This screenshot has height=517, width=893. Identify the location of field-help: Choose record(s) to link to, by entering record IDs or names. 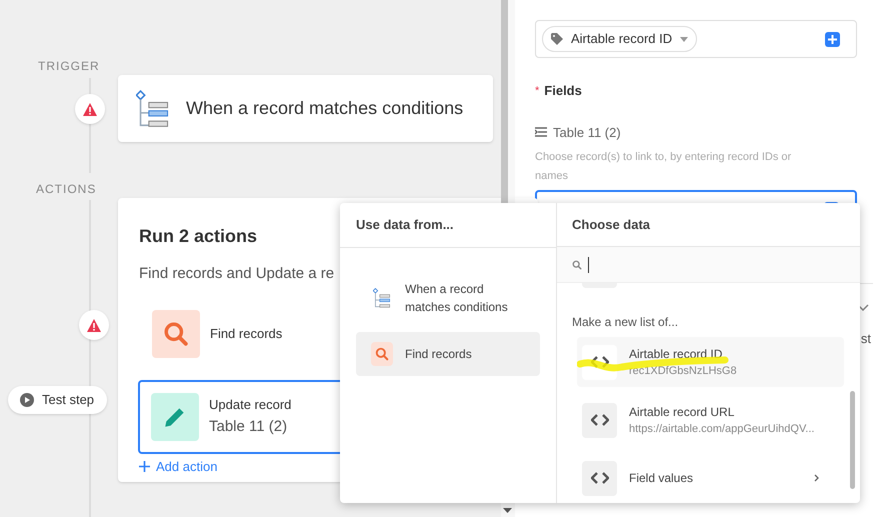
(663, 167).